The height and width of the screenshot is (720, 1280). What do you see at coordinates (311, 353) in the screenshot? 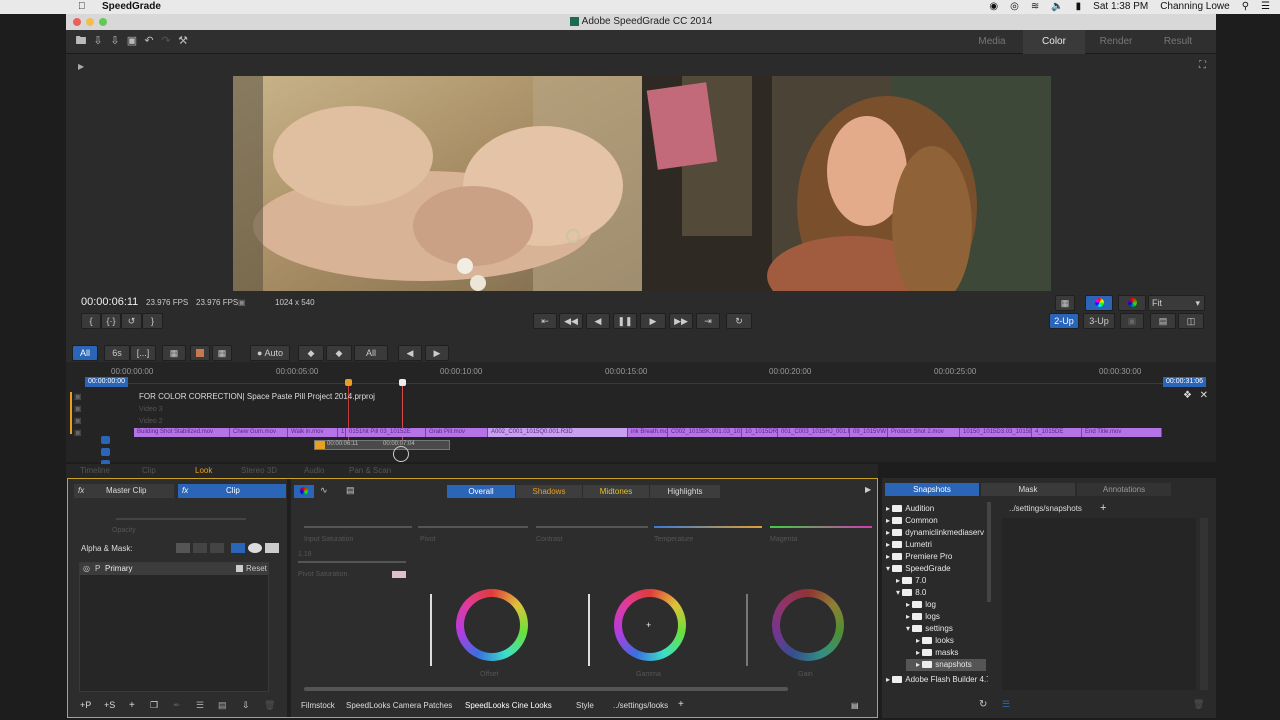
I see `add-key-button: ◆` at bounding box center [311, 353].